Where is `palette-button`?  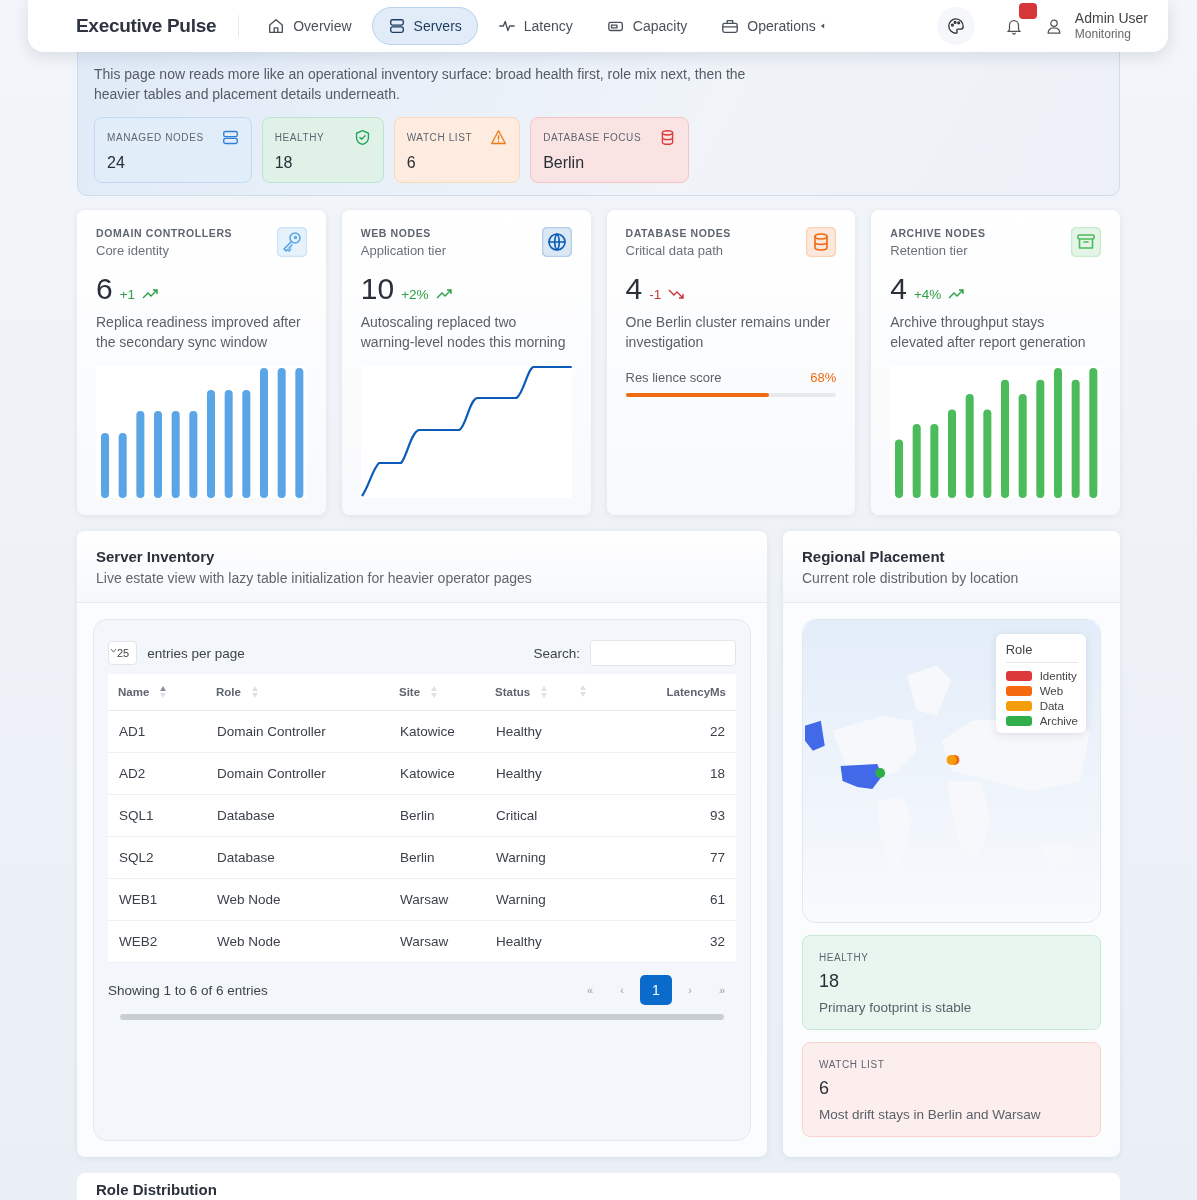 palette-button is located at coordinates (955, 26).